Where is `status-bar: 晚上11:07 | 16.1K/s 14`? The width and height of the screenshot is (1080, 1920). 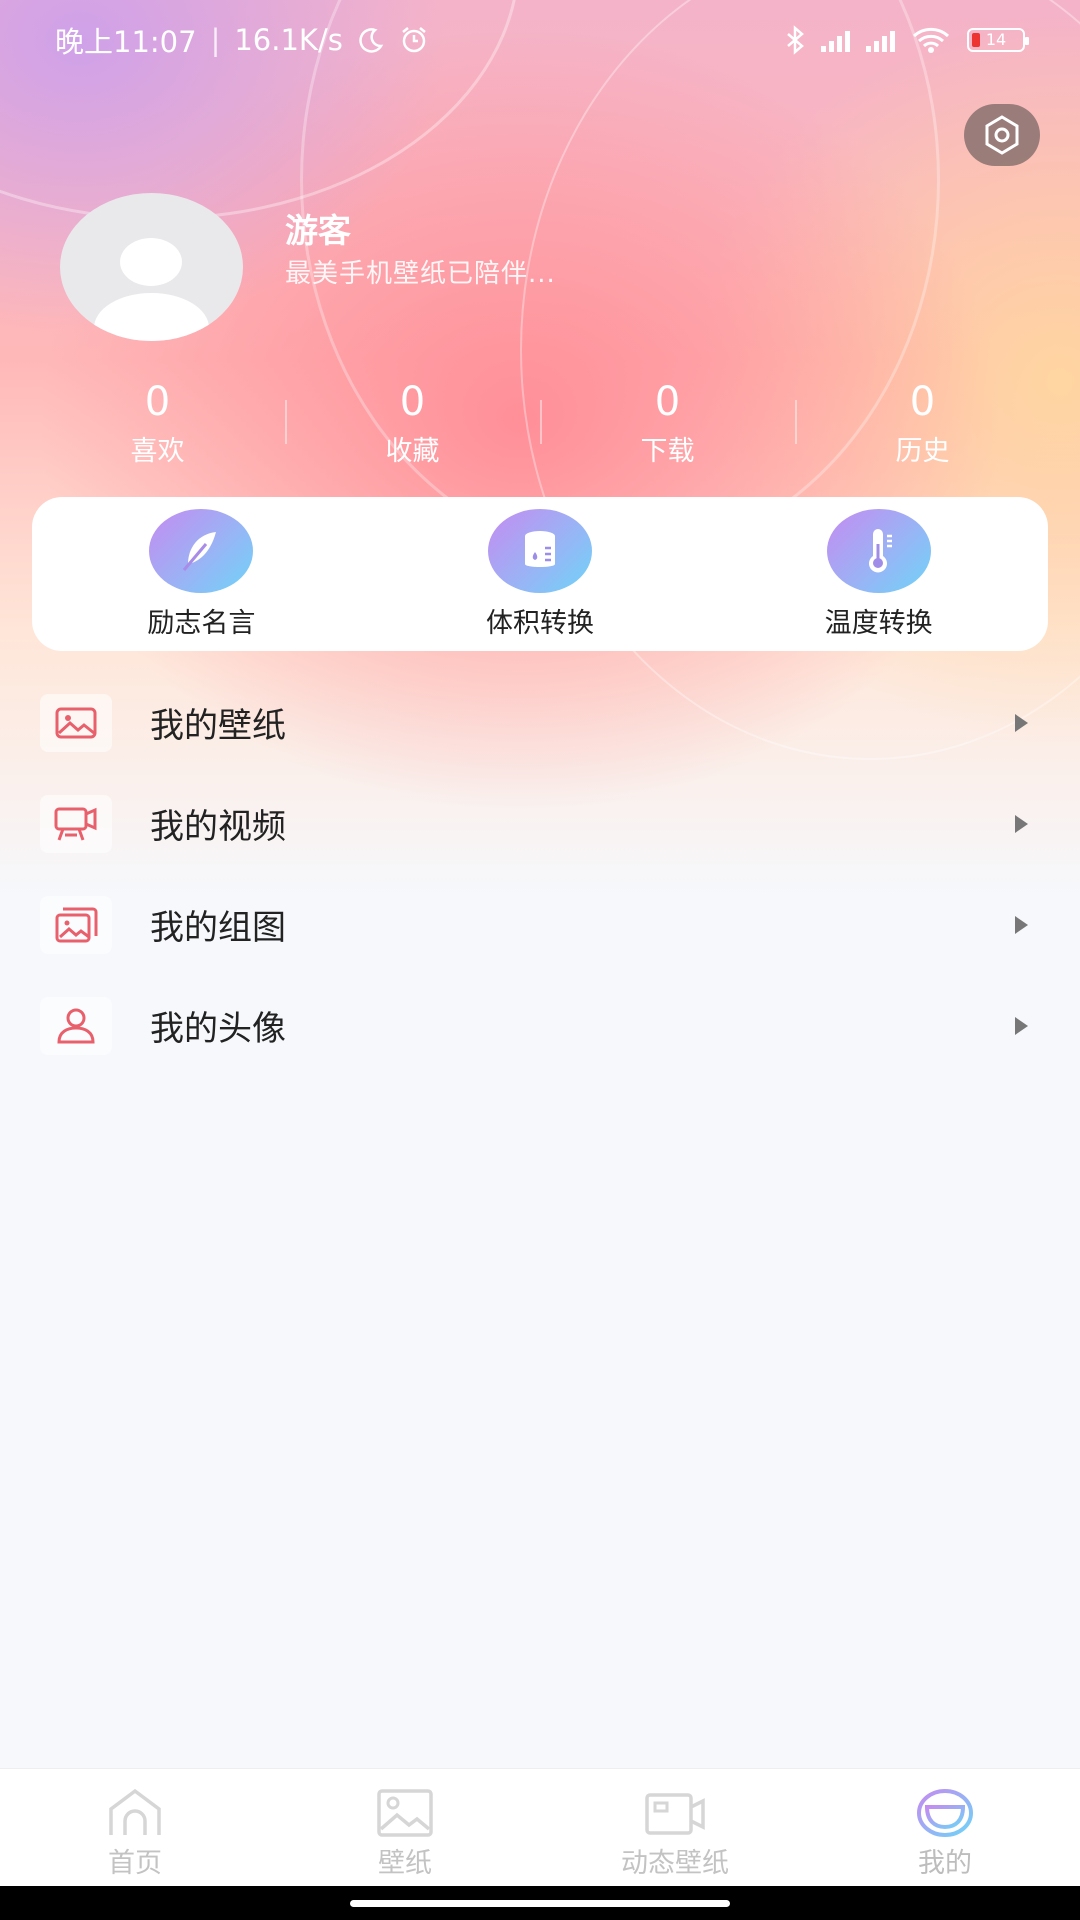
status-bar: 晚上11:07 | 16.1K/s 14 is located at coordinates (540, 40).